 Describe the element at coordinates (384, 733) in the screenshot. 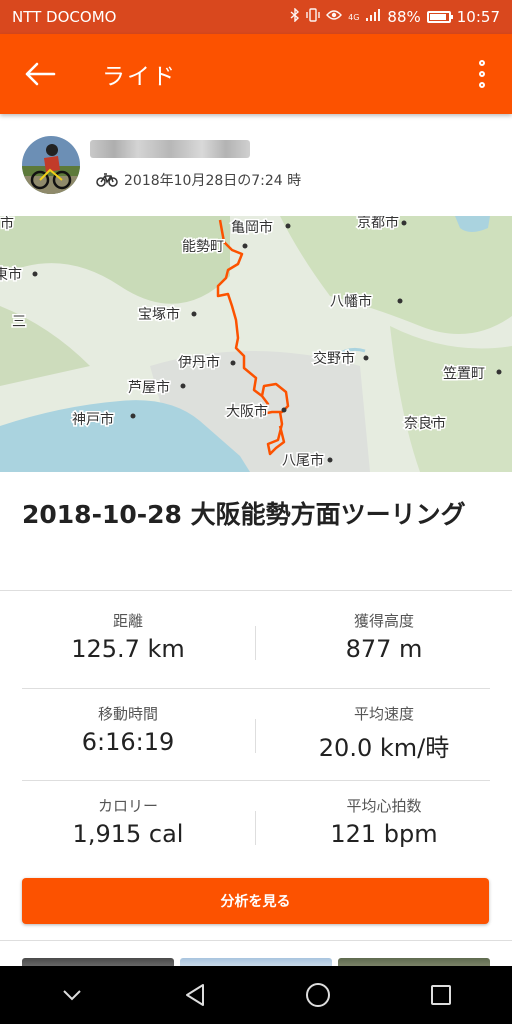

I see `stat-avg-speed: 平均速度 20.0 km/時` at that location.